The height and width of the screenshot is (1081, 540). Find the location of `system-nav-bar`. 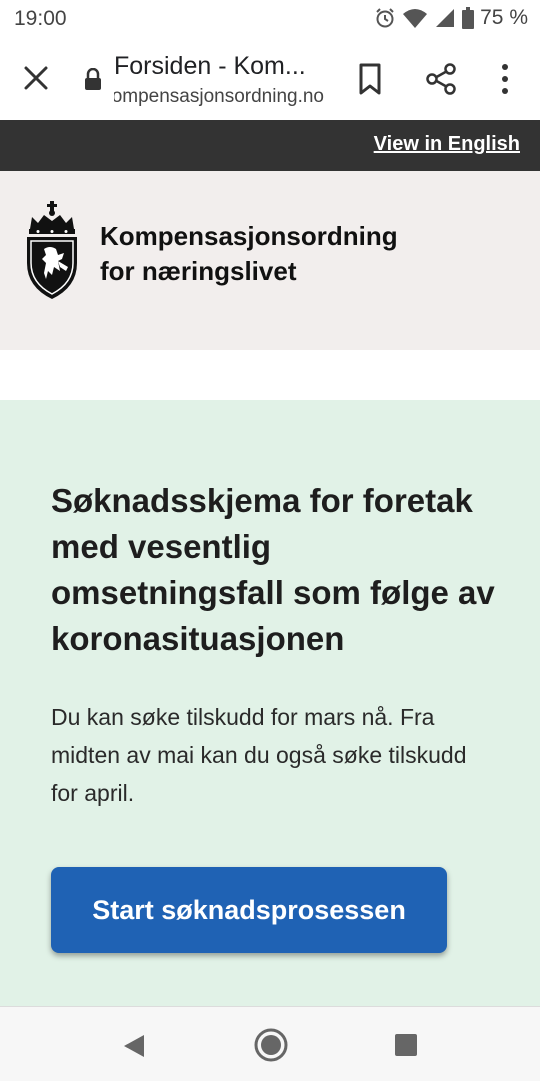

system-nav-bar is located at coordinates (270, 1043).